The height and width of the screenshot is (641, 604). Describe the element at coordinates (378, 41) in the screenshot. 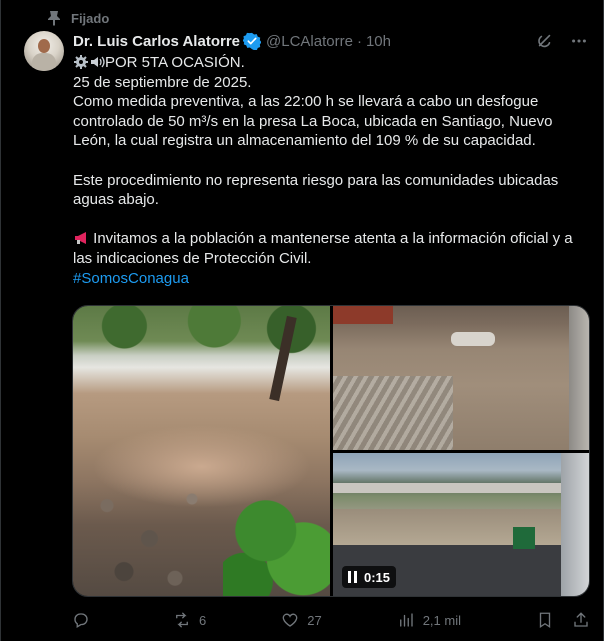

I see `timestamp: 10h` at that location.